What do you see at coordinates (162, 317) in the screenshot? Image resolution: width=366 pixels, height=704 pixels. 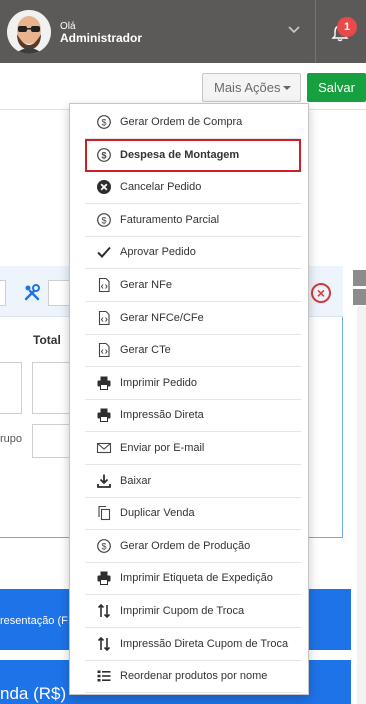 I see `menu-item-label: Gerar NFCe/CFe` at bounding box center [162, 317].